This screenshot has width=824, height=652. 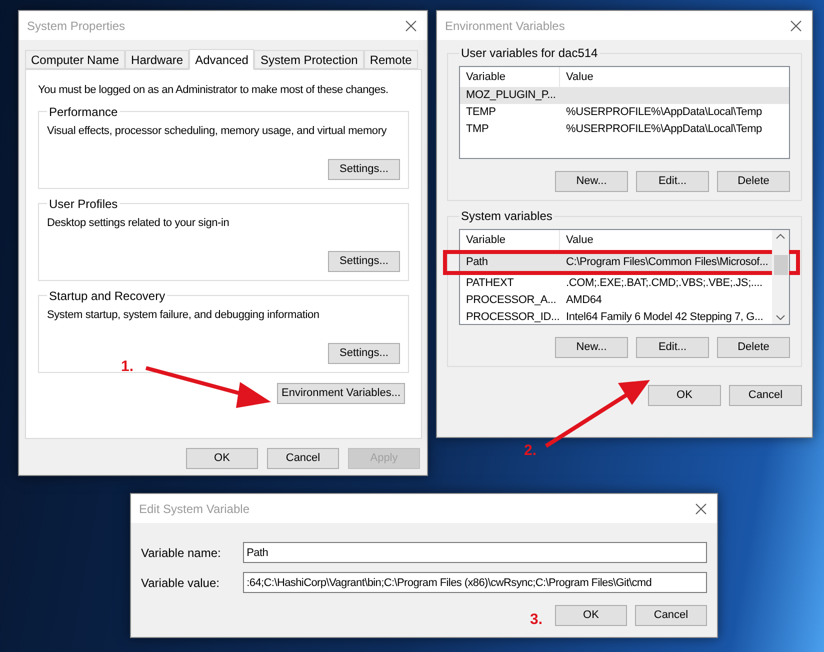 I want to click on group-description: System startup, system failure, and debugging information, so click(x=183, y=315).